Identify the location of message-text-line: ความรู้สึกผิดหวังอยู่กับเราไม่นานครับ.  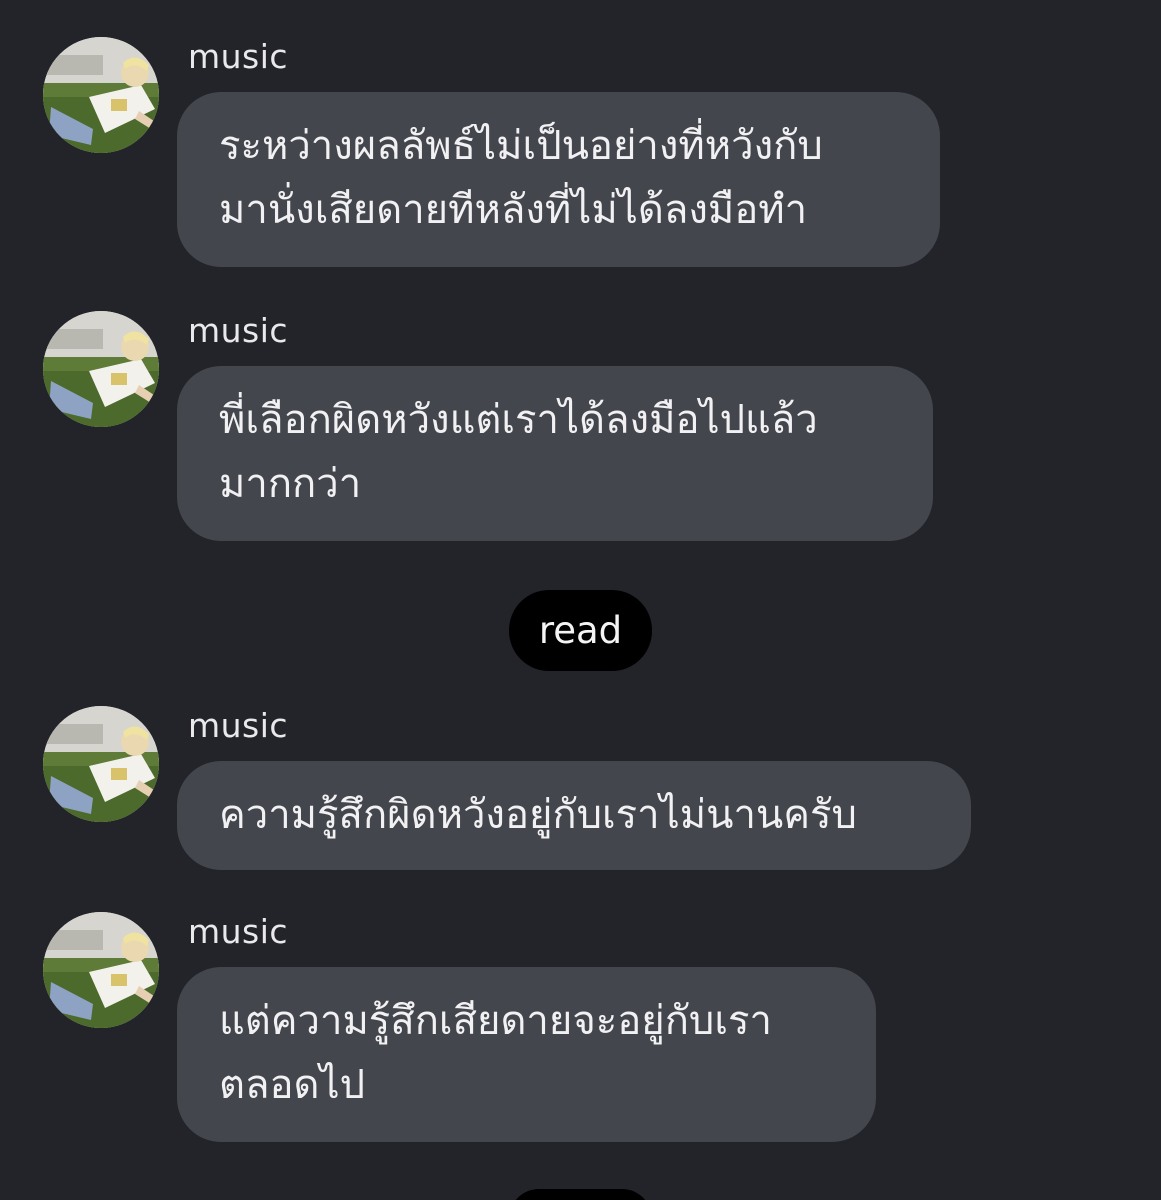
(538, 815).